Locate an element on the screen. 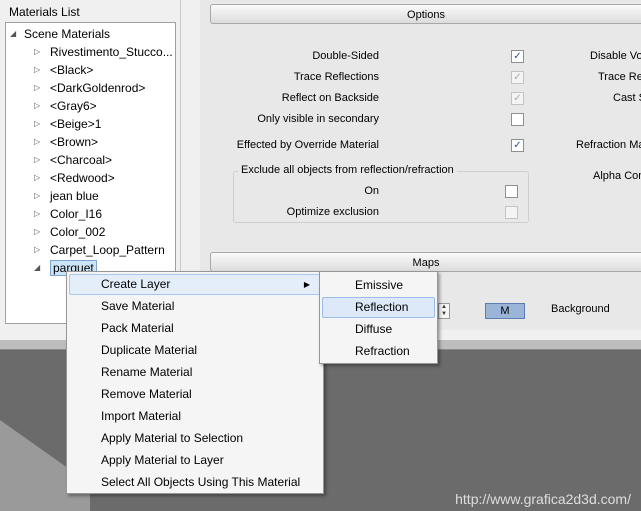 The image size is (641, 511). refraction-material-label: Refraction Ma is located at coordinates (608, 145).